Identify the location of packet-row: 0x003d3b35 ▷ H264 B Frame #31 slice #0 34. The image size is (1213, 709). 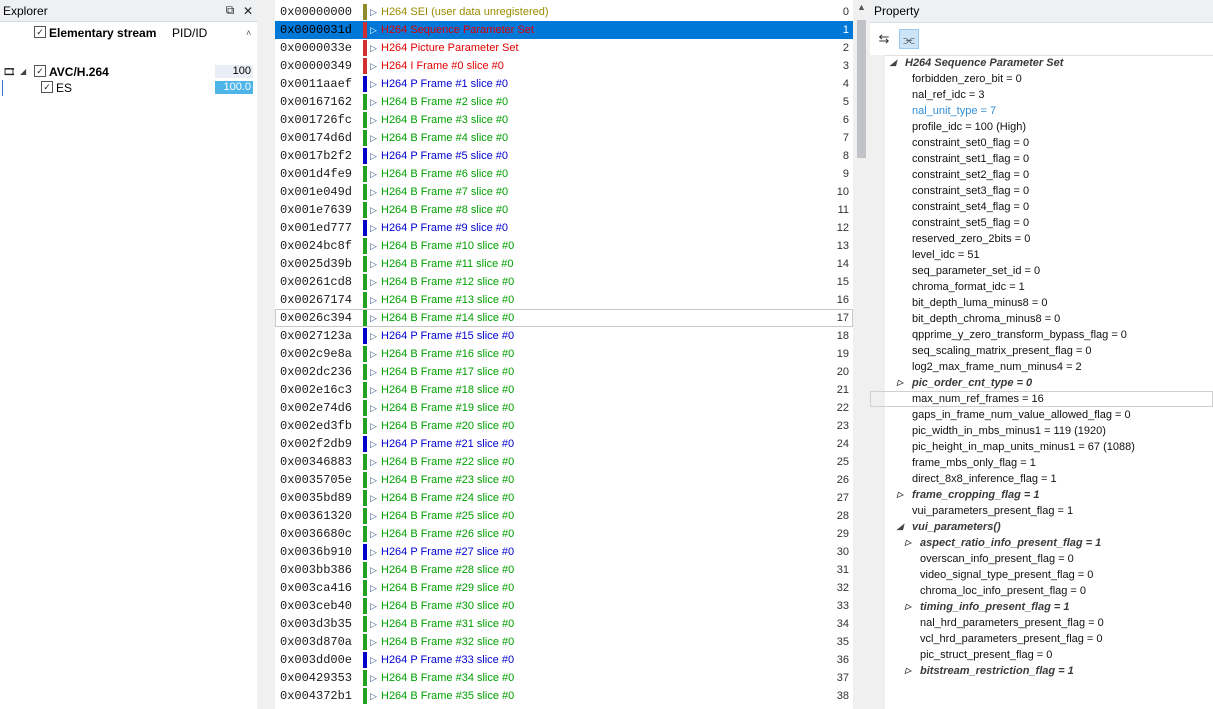
(564, 624).